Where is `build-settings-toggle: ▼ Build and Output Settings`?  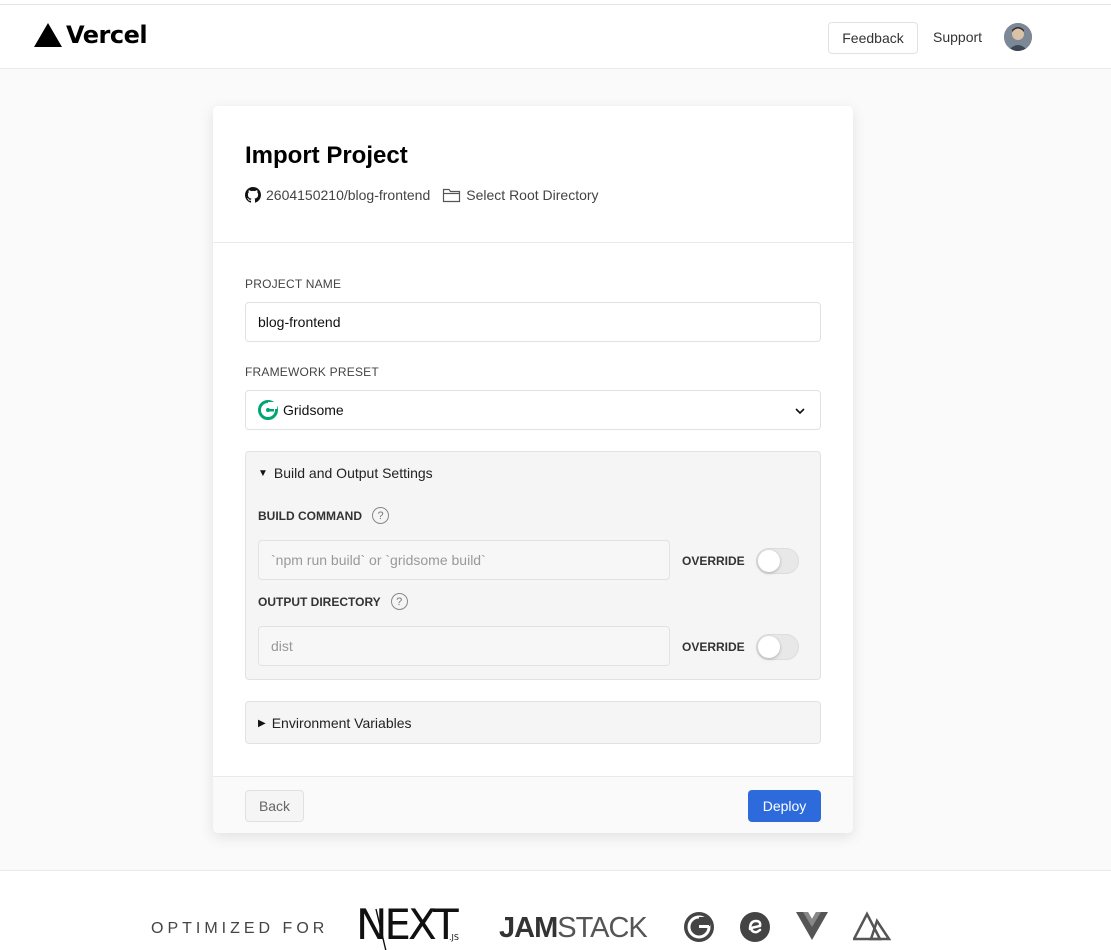
build-settings-toggle: ▼ Build and Output Settings is located at coordinates (345, 473).